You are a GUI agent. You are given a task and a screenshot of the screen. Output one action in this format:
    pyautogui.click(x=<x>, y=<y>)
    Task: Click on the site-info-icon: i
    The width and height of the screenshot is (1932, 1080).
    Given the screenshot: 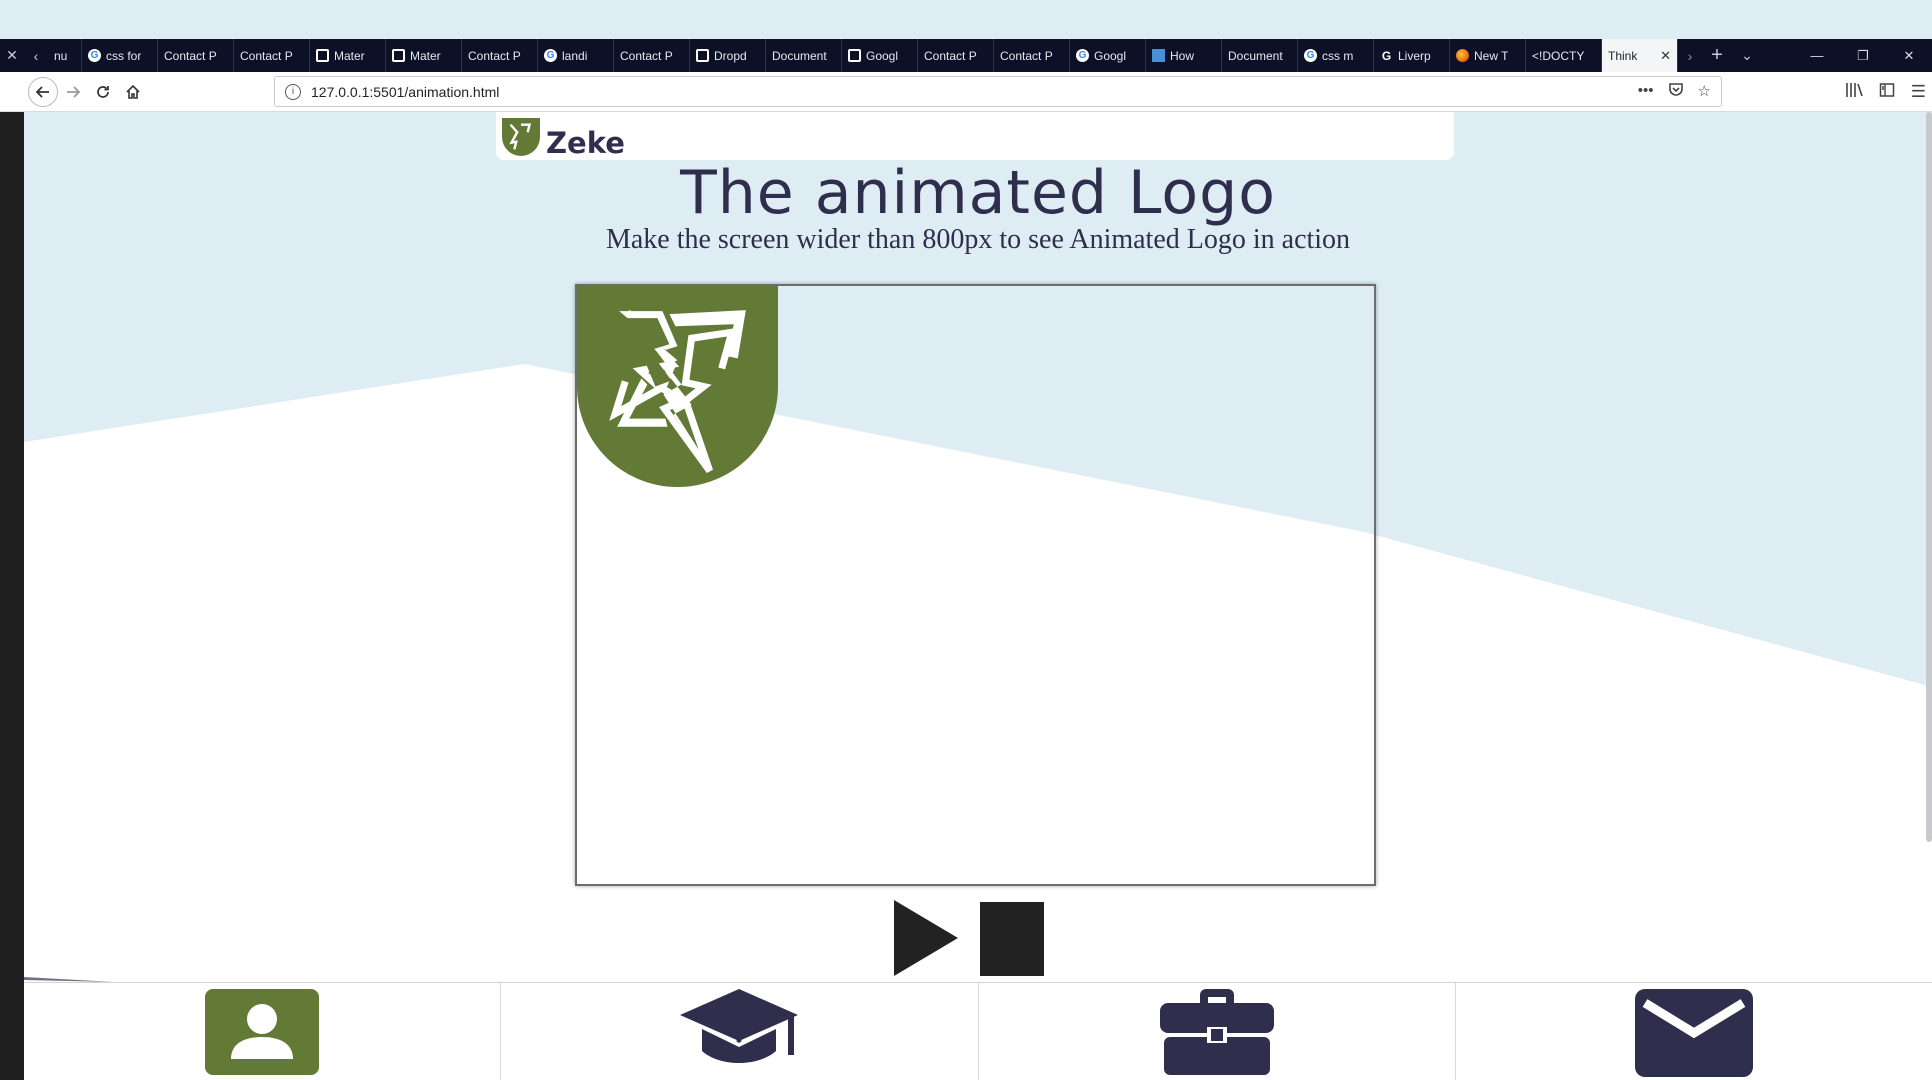 What is the action you would take?
    pyautogui.click(x=293, y=91)
    